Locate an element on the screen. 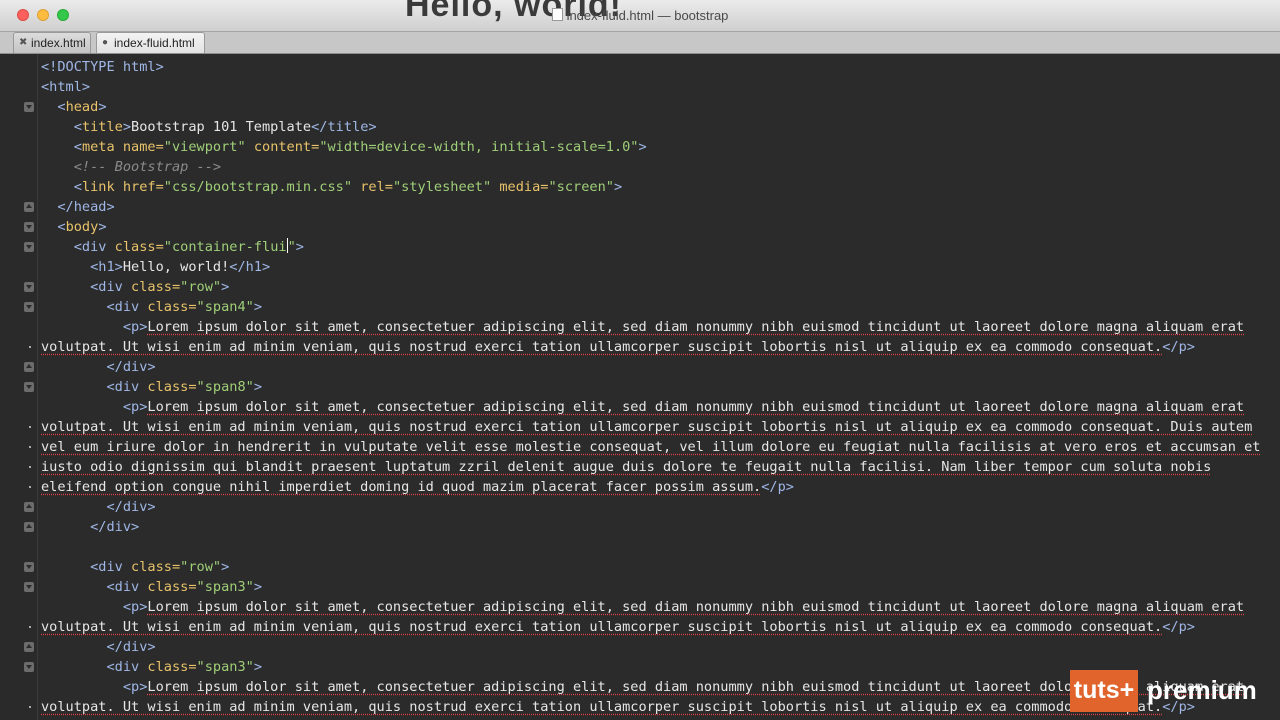 This screenshot has width=1280, height=720. logo-box: tuts+ is located at coordinates (1104, 691).